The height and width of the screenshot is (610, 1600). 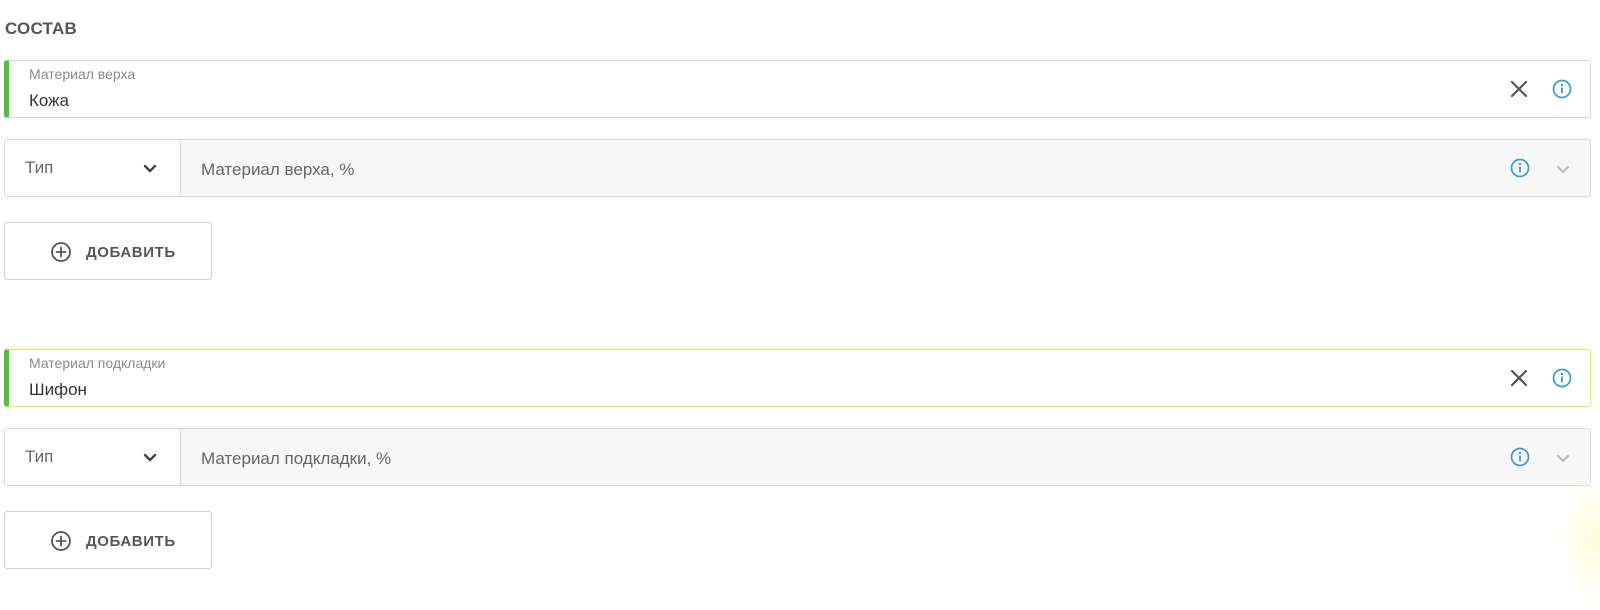 What do you see at coordinates (131, 541) in the screenshot?
I see `add-lining-label: ДОБАВИТЬ` at bounding box center [131, 541].